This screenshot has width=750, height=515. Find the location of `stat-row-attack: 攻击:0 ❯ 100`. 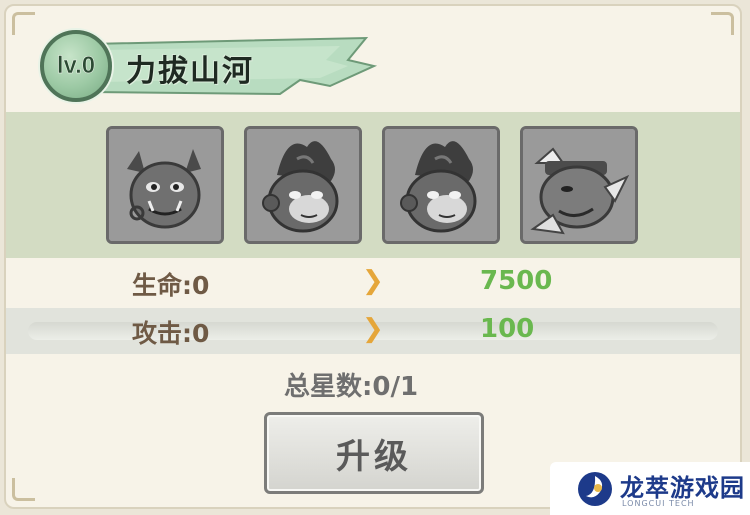

stat-row-attack: 攻击:0 ❯ 100 is located at coordinates (373, 331).